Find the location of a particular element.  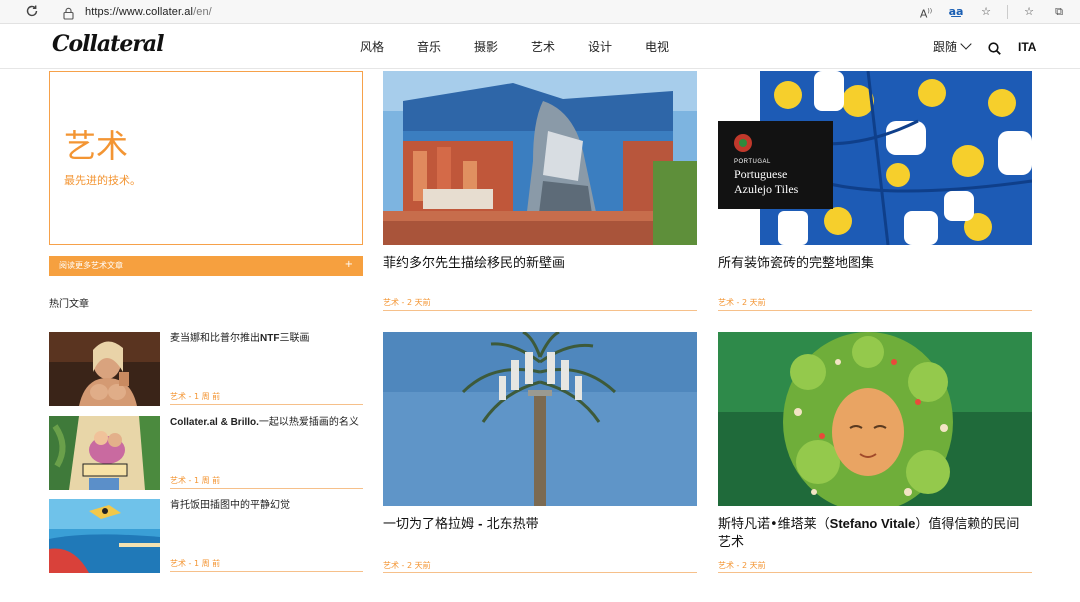

nav-item-art: 艺术 is located at coordinates (559, 47).